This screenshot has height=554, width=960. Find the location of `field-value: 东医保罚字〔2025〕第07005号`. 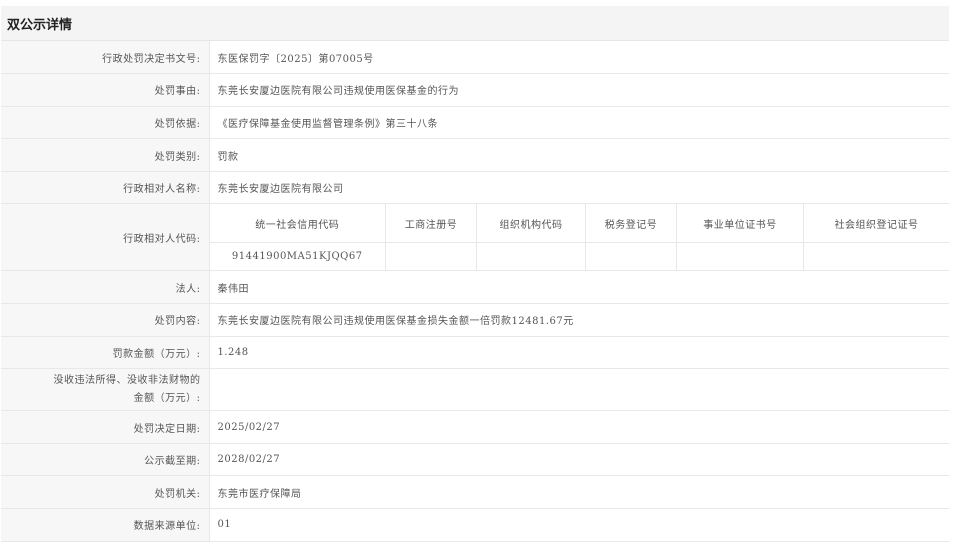

field-value: 东医保罚字〔2025〕第07005号 is located at coordinates (579, 58).